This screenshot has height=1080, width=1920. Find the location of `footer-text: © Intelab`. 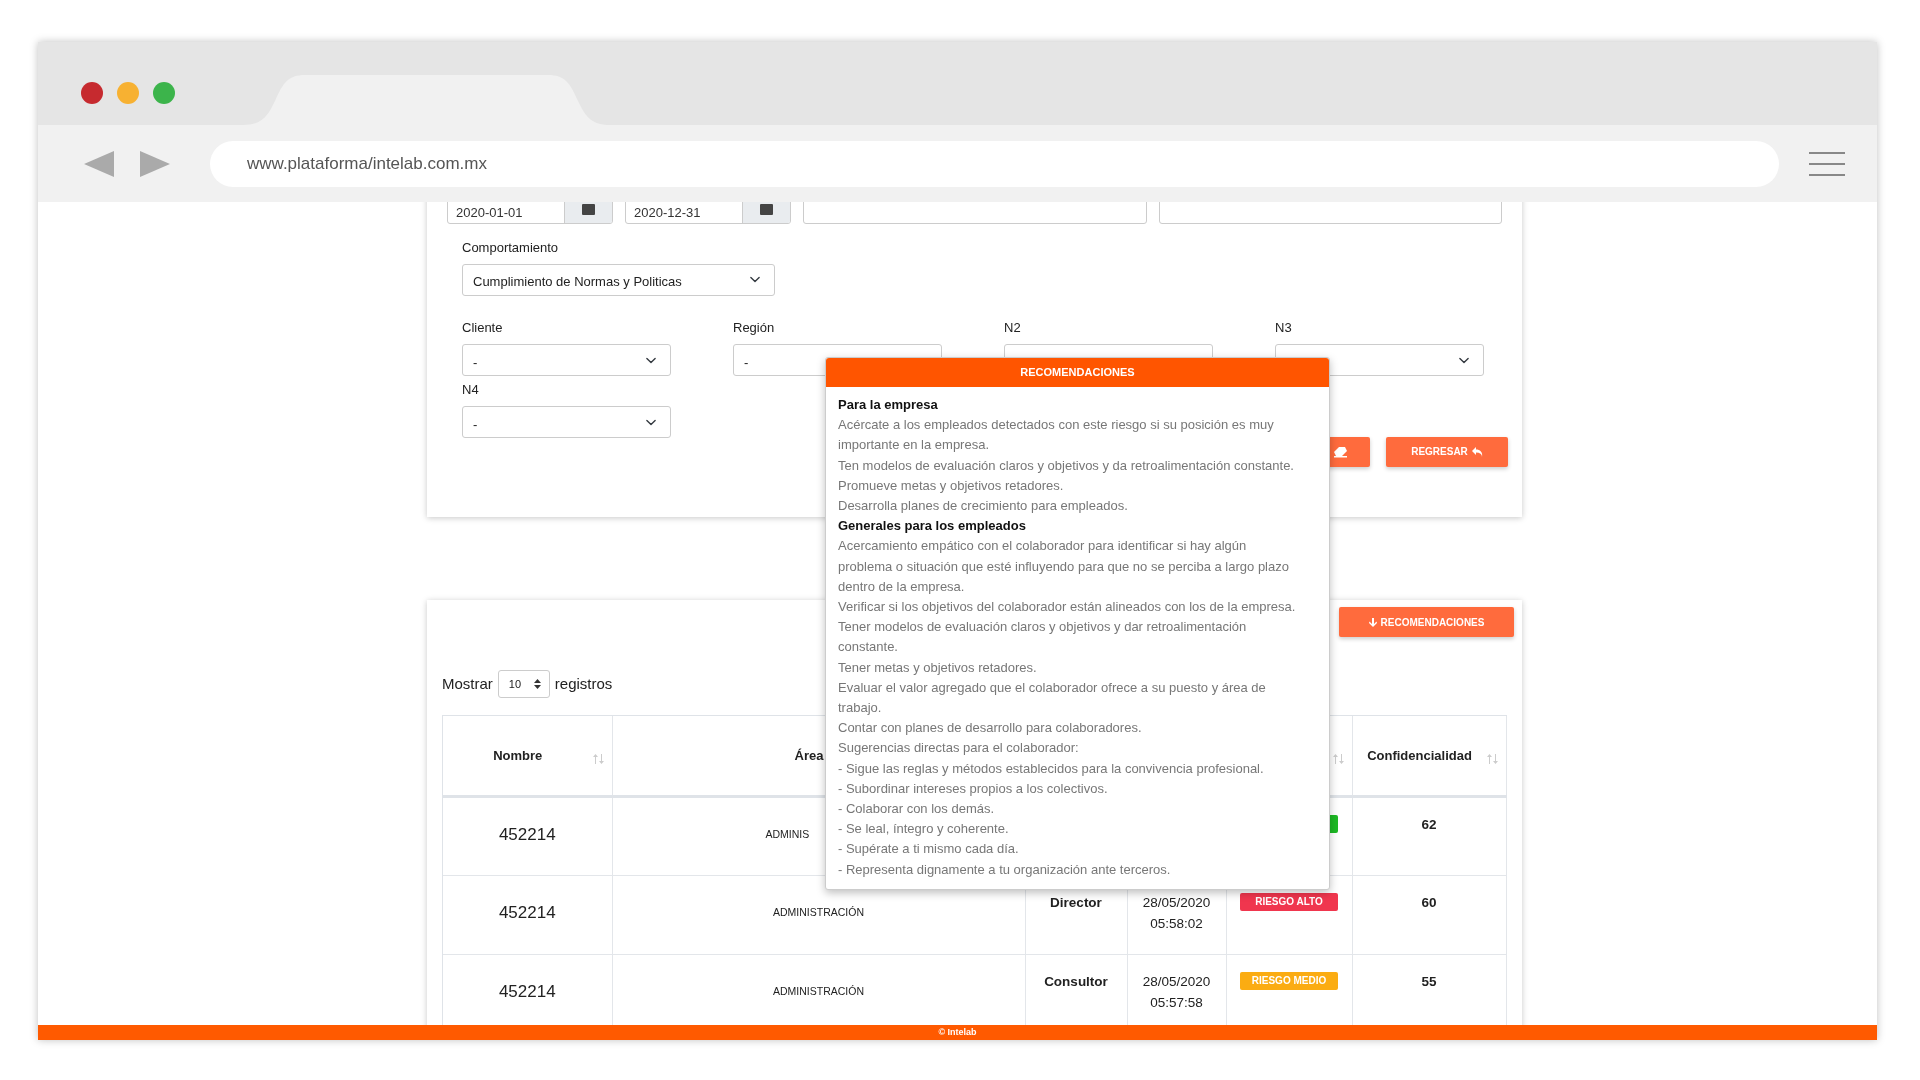

footer-text: © Intelab is located at coordinates (957, 1032).